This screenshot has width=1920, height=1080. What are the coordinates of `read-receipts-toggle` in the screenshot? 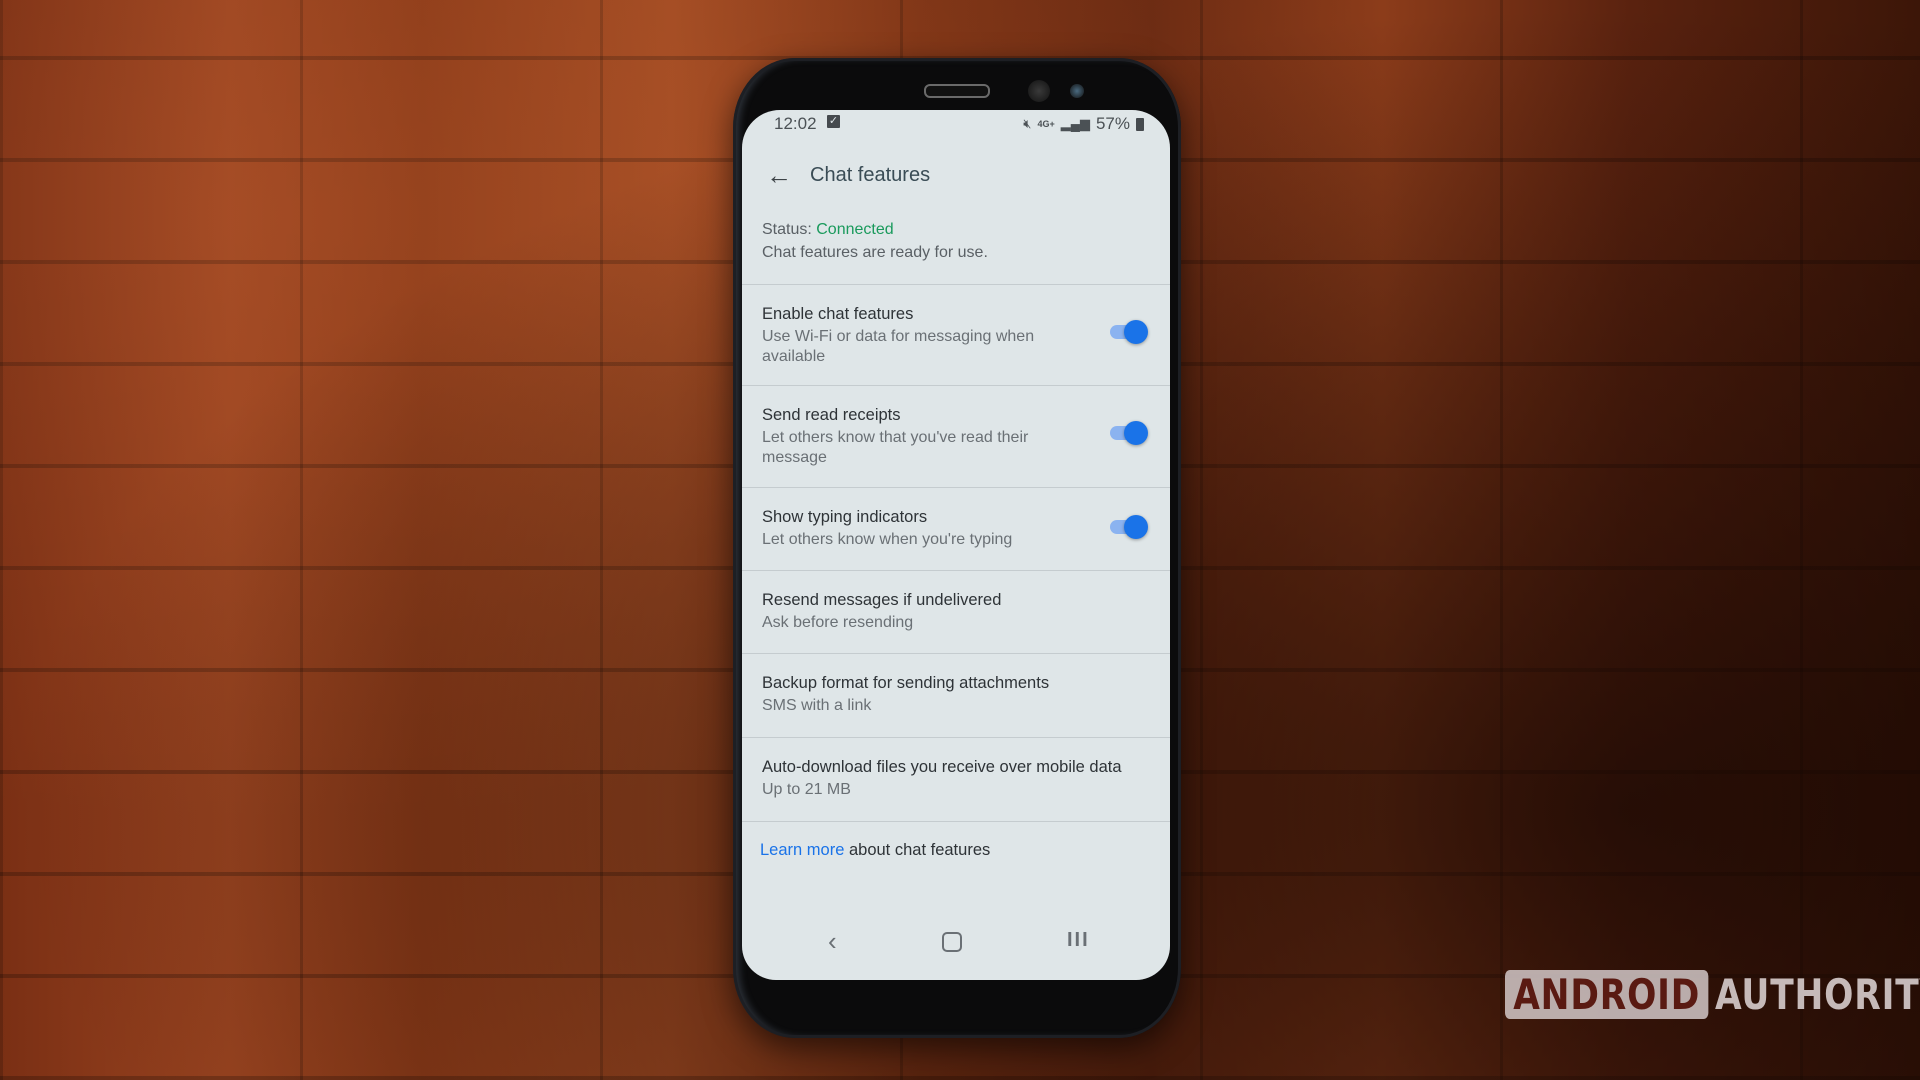 It's located at (1129, 433).